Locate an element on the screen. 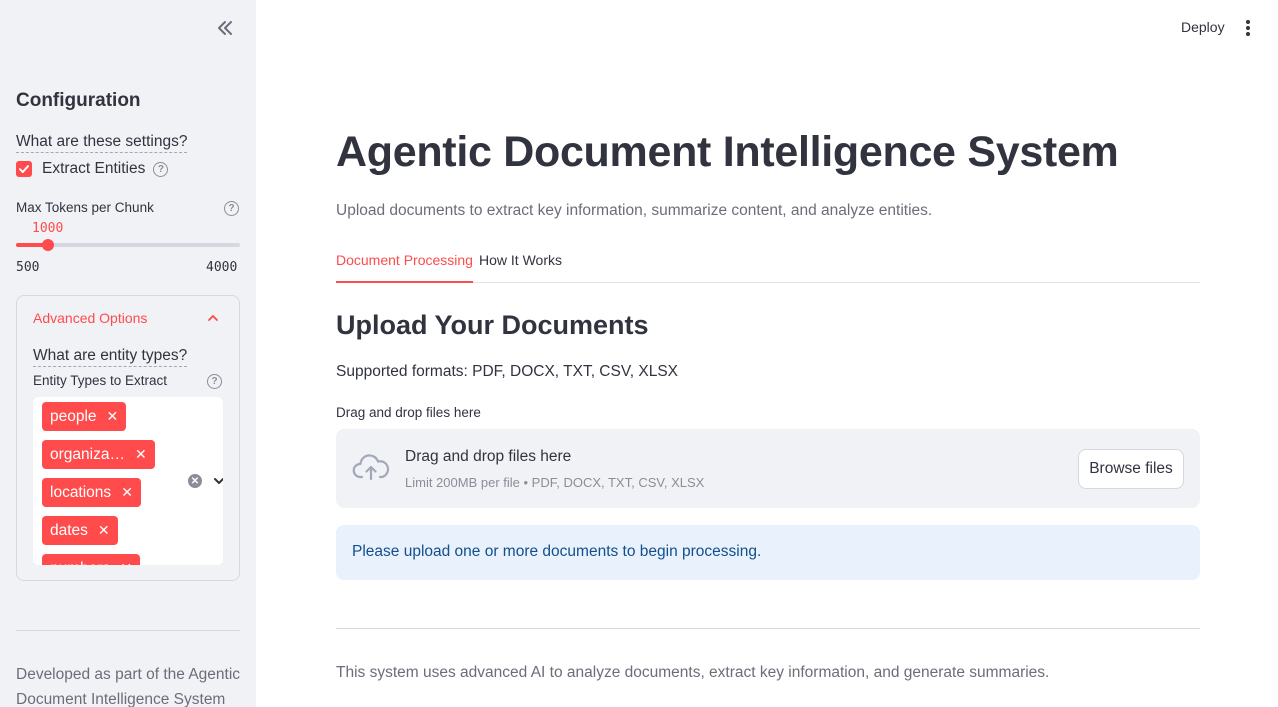  tabs: Document Processing How It Works is located at coordinates (768, 266).